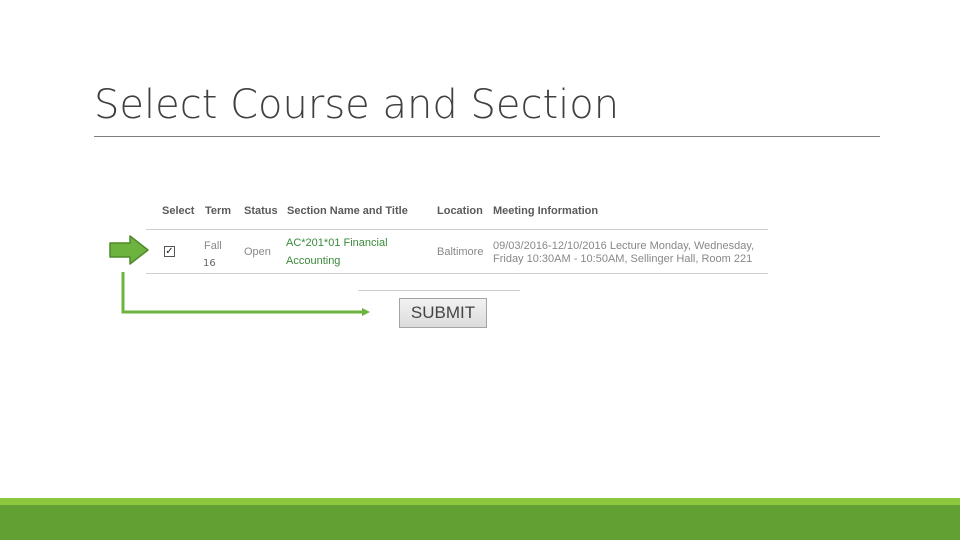 The height and width of the screenshot is (540, 960). Describe the element at coordinates (357, 105) in the screenshot. I see `slide-title: Select Course and Section` at that location.